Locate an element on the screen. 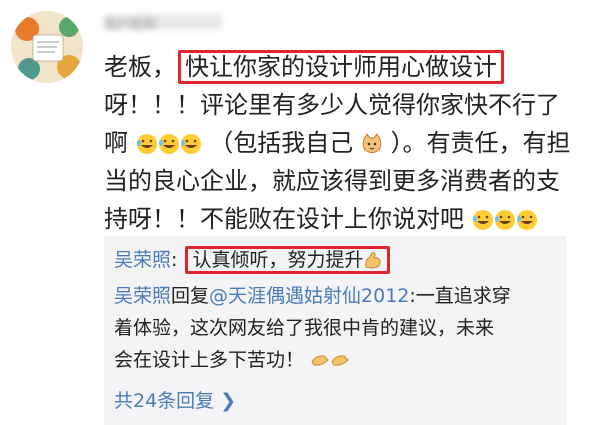 Image resolution: width=591 pixels, height=425 pixels. more-replies-link: 共24条回复 ❯ is located at coordinates (335, 401).